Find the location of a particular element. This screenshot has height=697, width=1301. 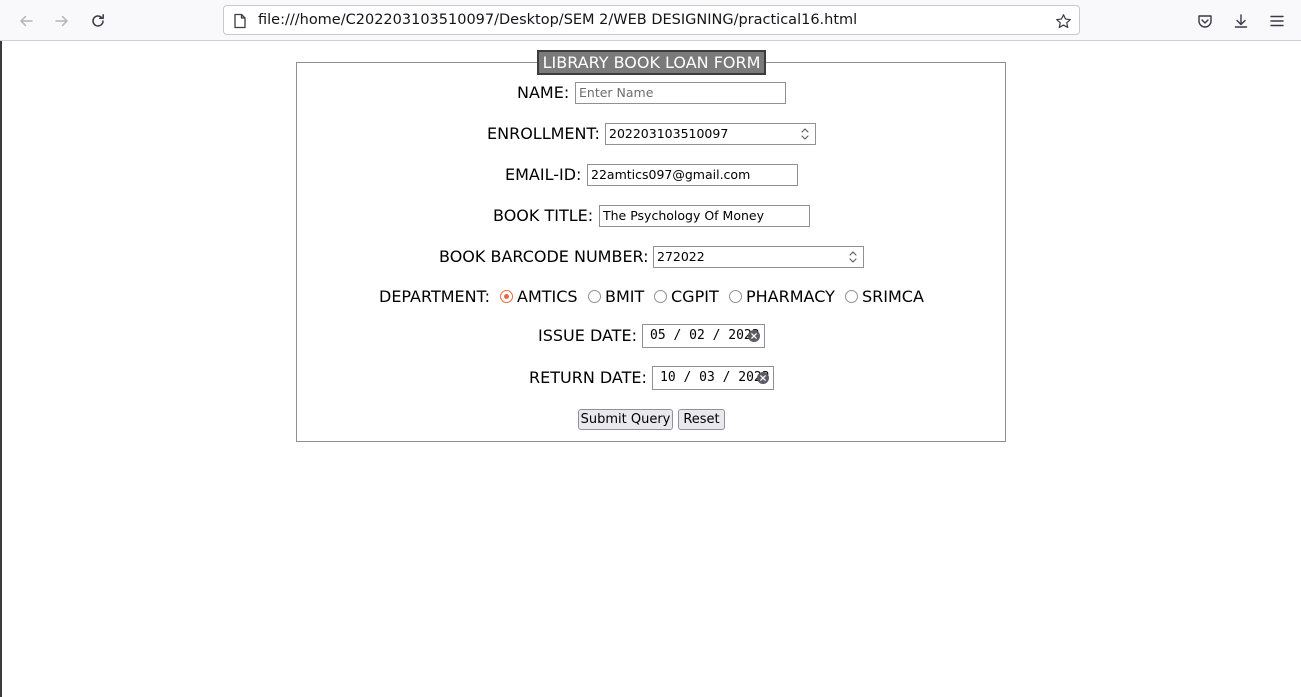

reload-icon is located at coordinates (98, 20).